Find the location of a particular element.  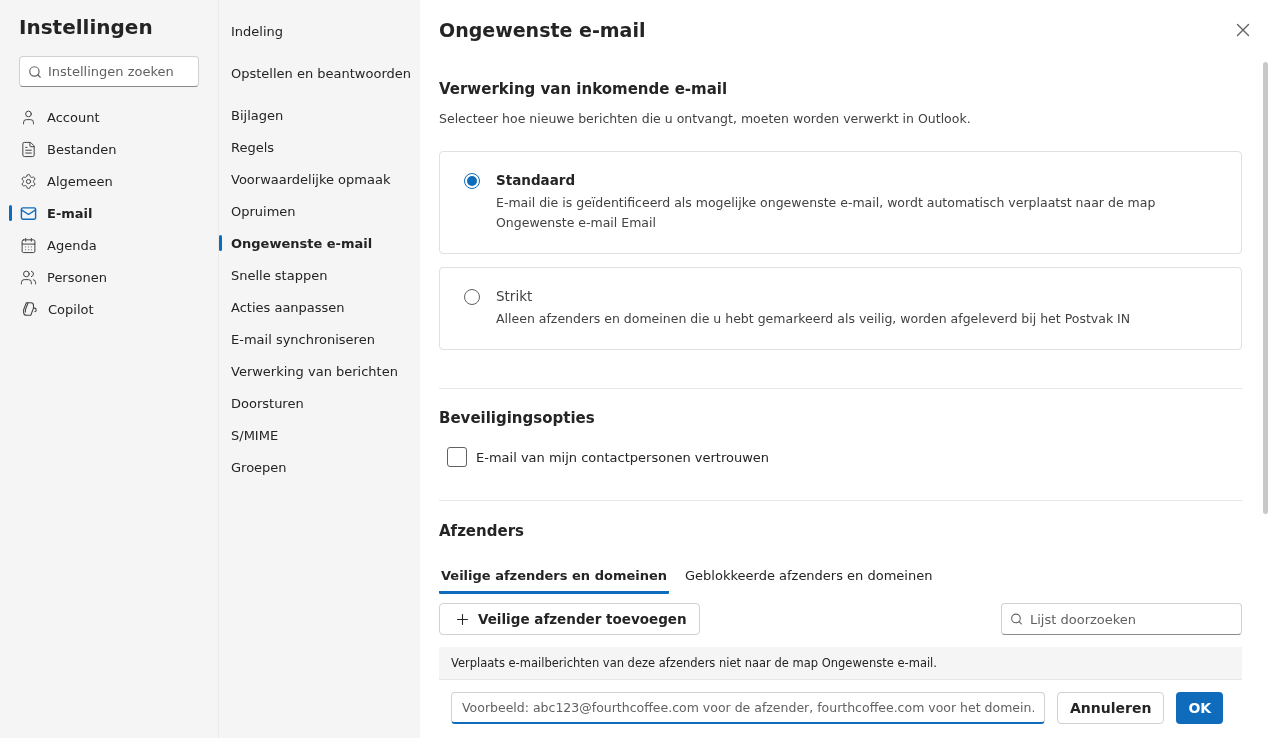

settings-title: Instellingen is located at coordinates (86, 27).